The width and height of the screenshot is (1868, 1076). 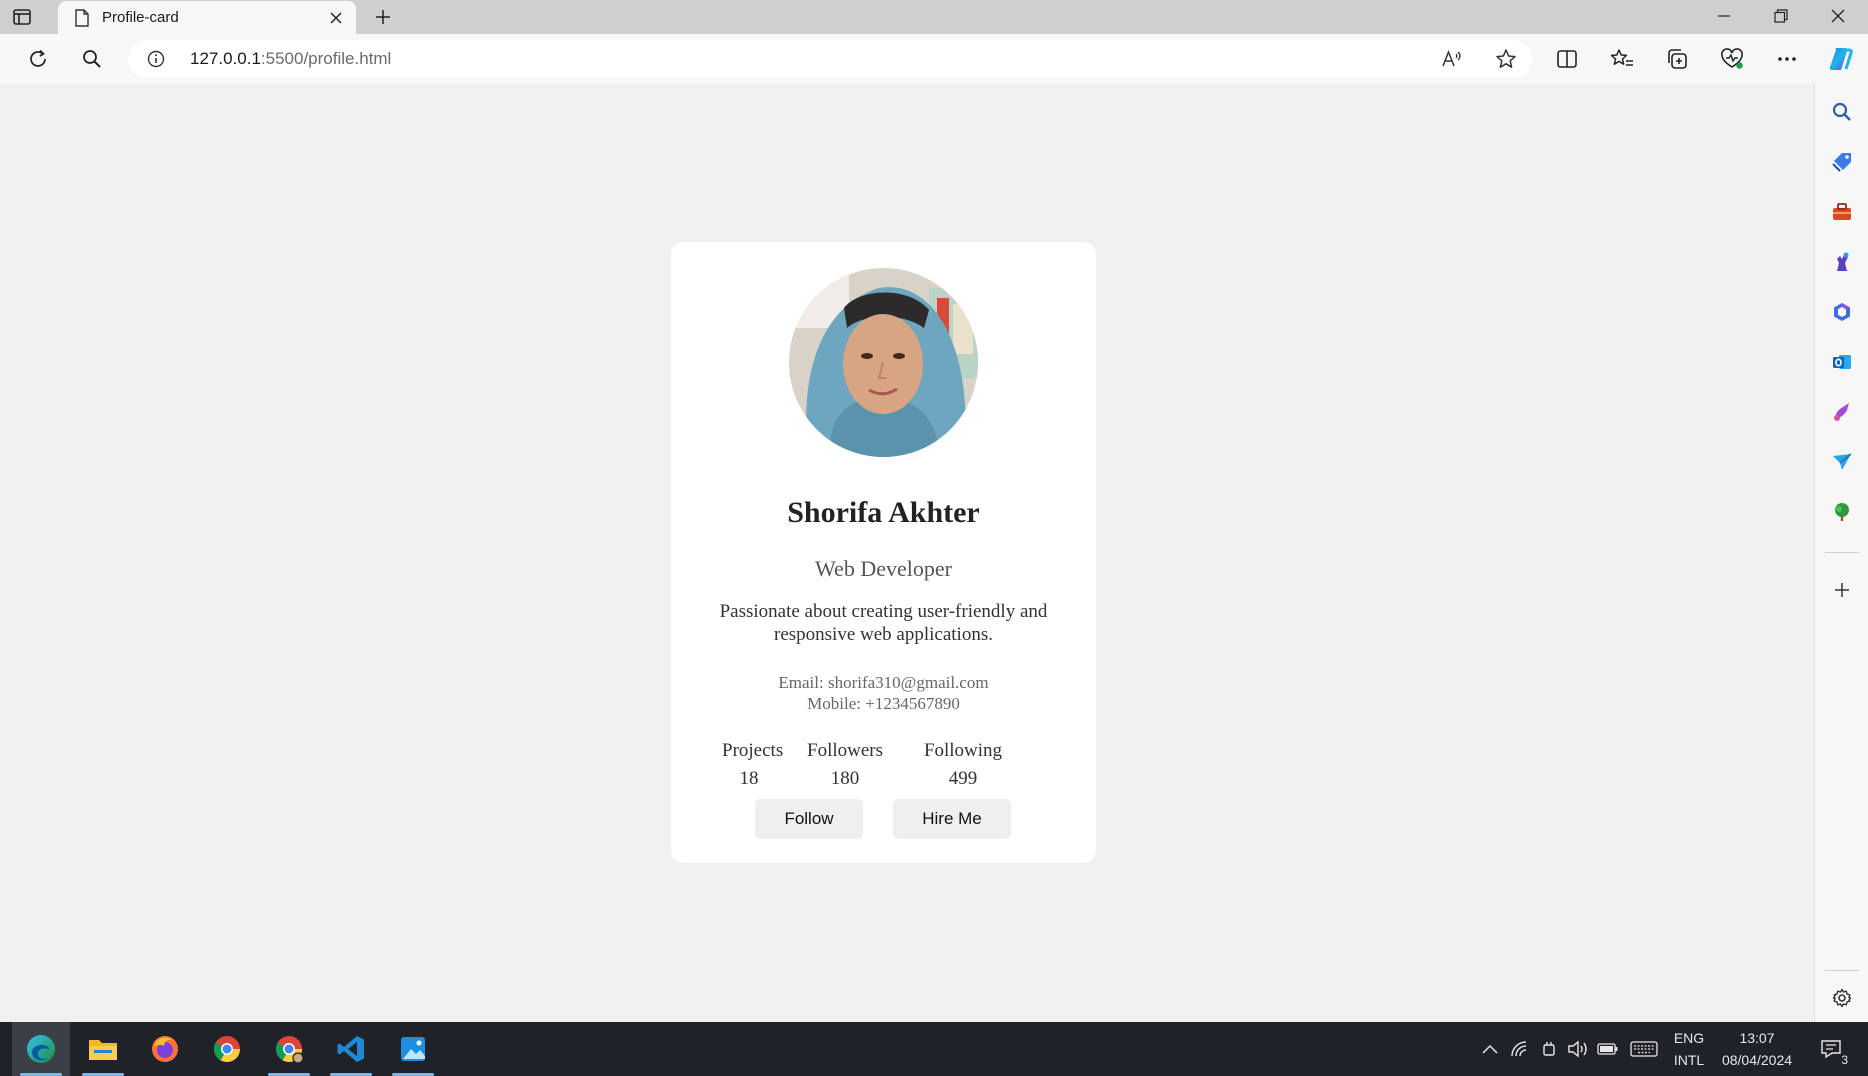 I want to click on tab-actions-icon, so click(x=22, y=17).